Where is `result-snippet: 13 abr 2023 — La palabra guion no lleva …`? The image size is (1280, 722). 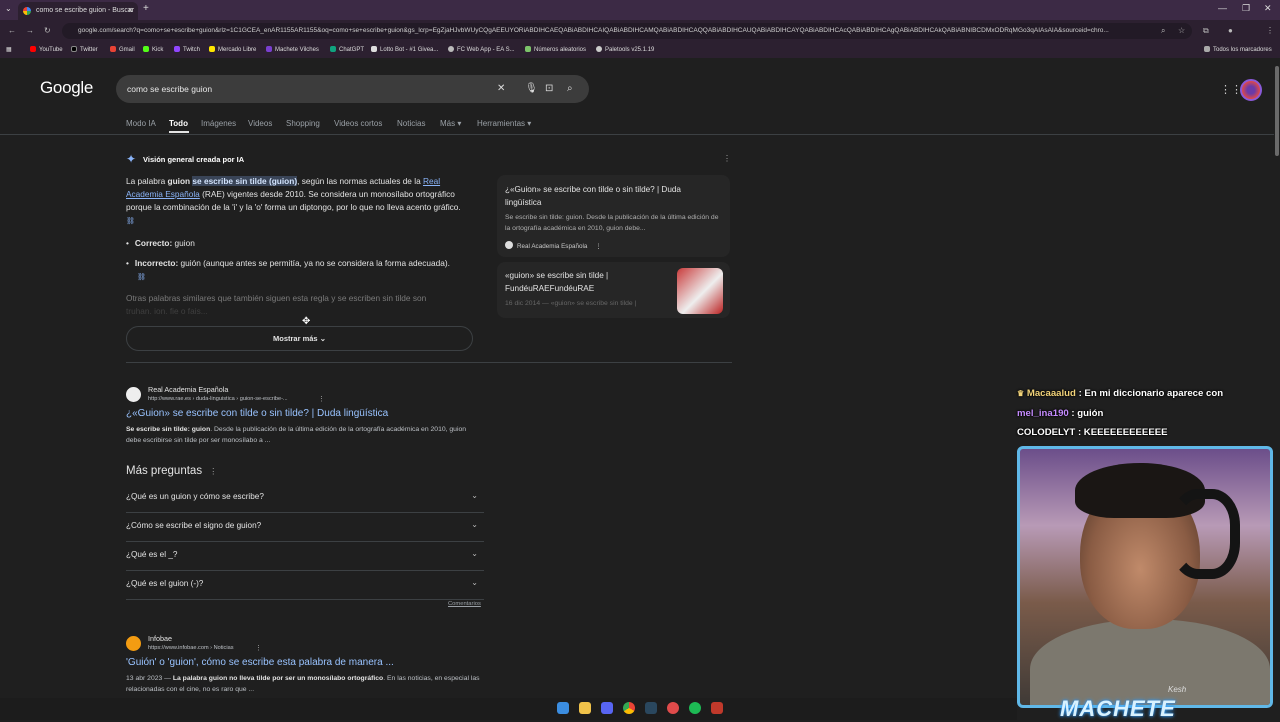 result-snippet: 13 abr 2023 — La palabra guion no lleva … is located at coordinates (303, 684).